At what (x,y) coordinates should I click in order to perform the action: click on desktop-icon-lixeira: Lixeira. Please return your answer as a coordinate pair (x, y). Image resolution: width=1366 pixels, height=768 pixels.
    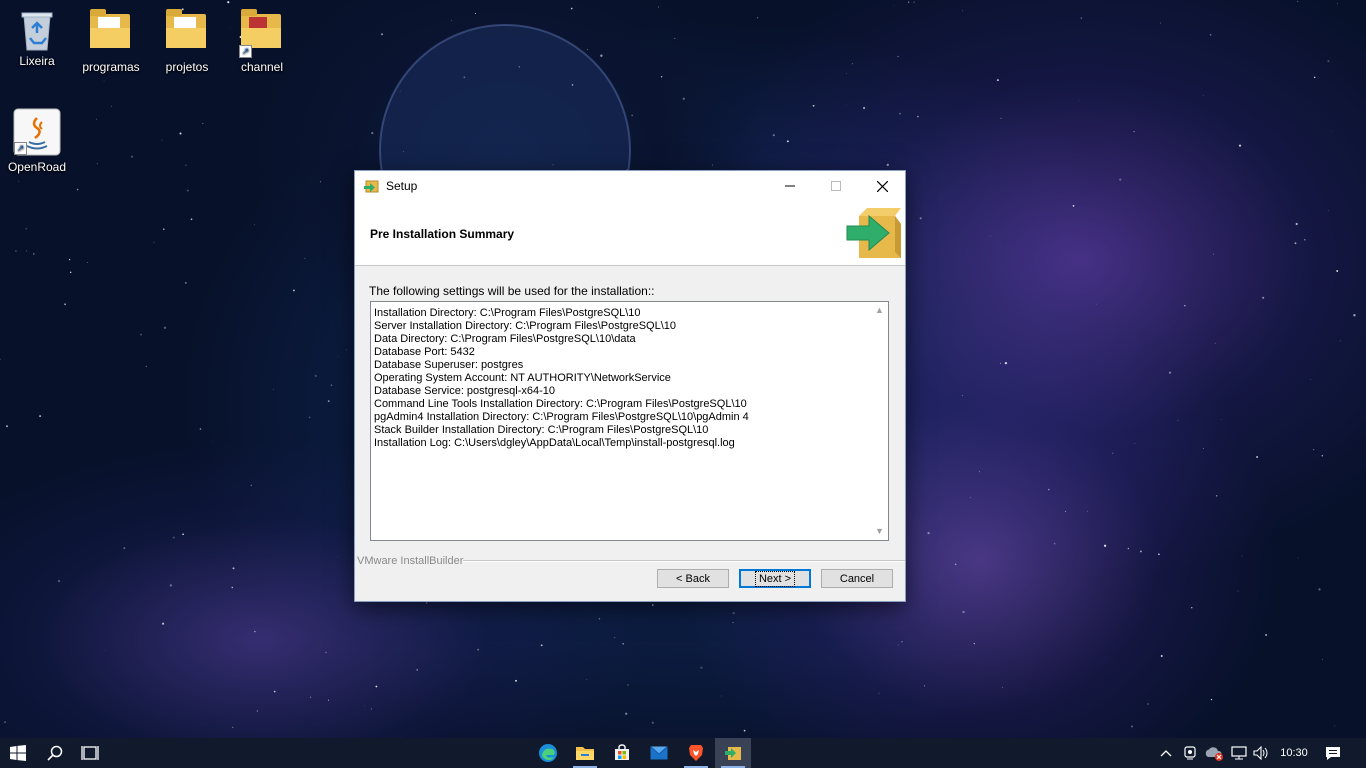
    Looking at the image, I should click on (37, 38).